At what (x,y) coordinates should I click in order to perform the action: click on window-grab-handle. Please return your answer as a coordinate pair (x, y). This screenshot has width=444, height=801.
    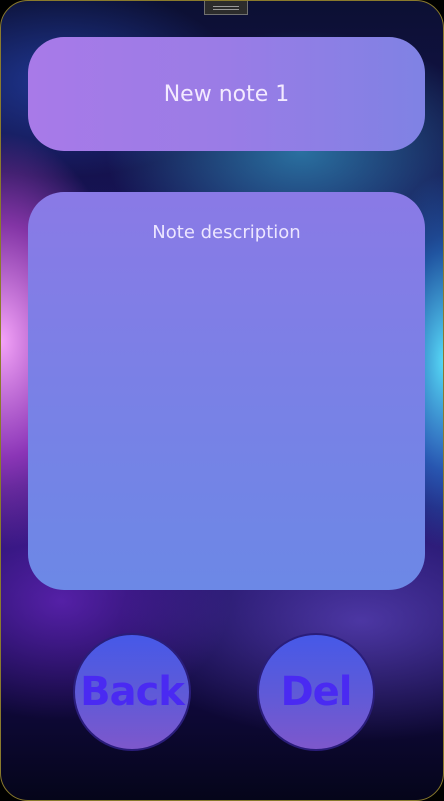
    Looking at the image, I should click on (226, 8).